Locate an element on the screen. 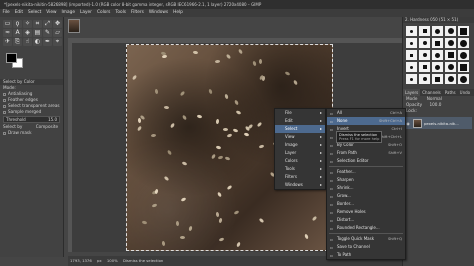 The image size is (474, 266). transform-tool-icon: ⤢ is located at coordinates (47, 24).